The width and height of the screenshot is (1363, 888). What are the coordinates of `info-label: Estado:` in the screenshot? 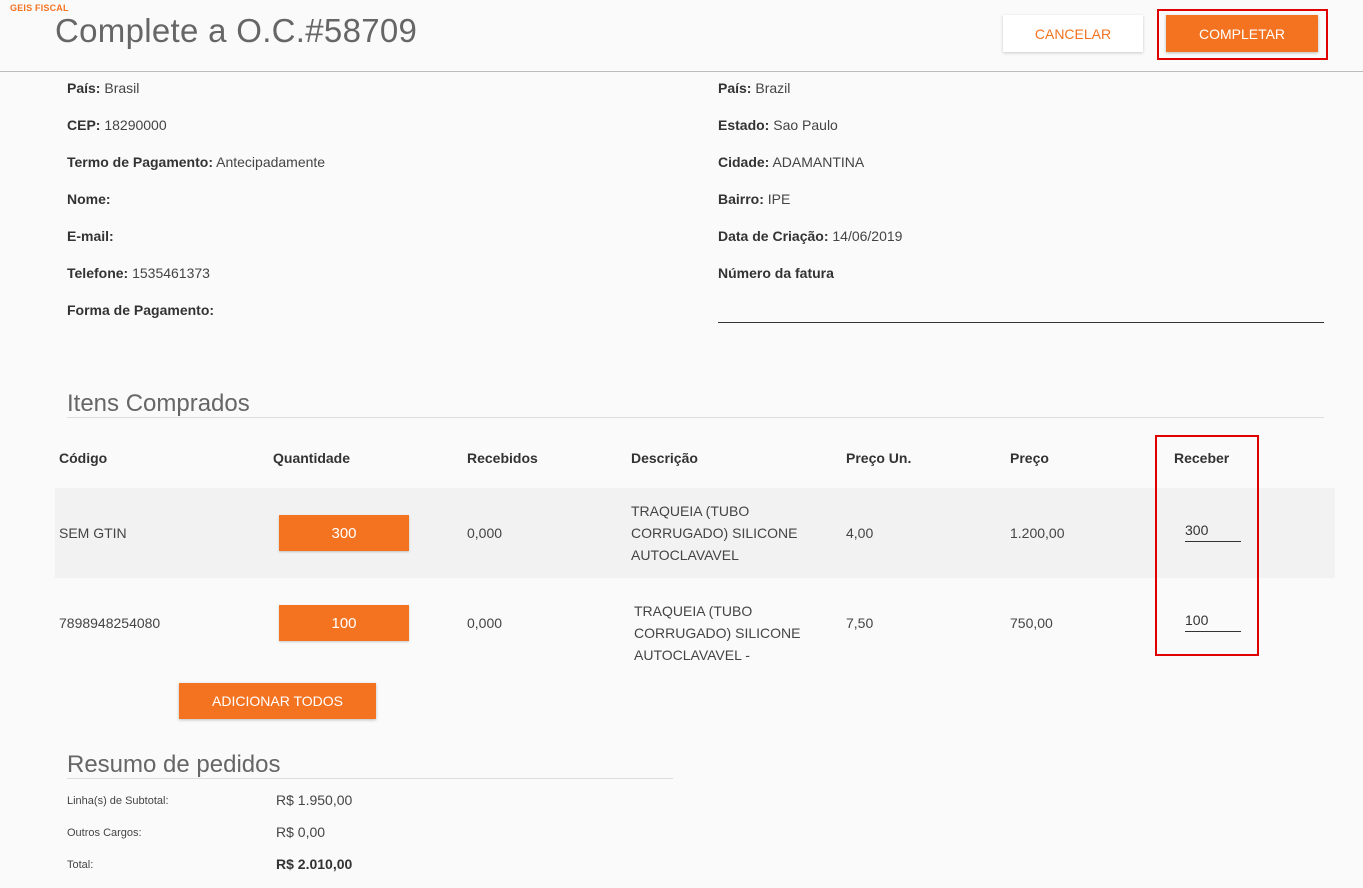 It's located at (744, 125).